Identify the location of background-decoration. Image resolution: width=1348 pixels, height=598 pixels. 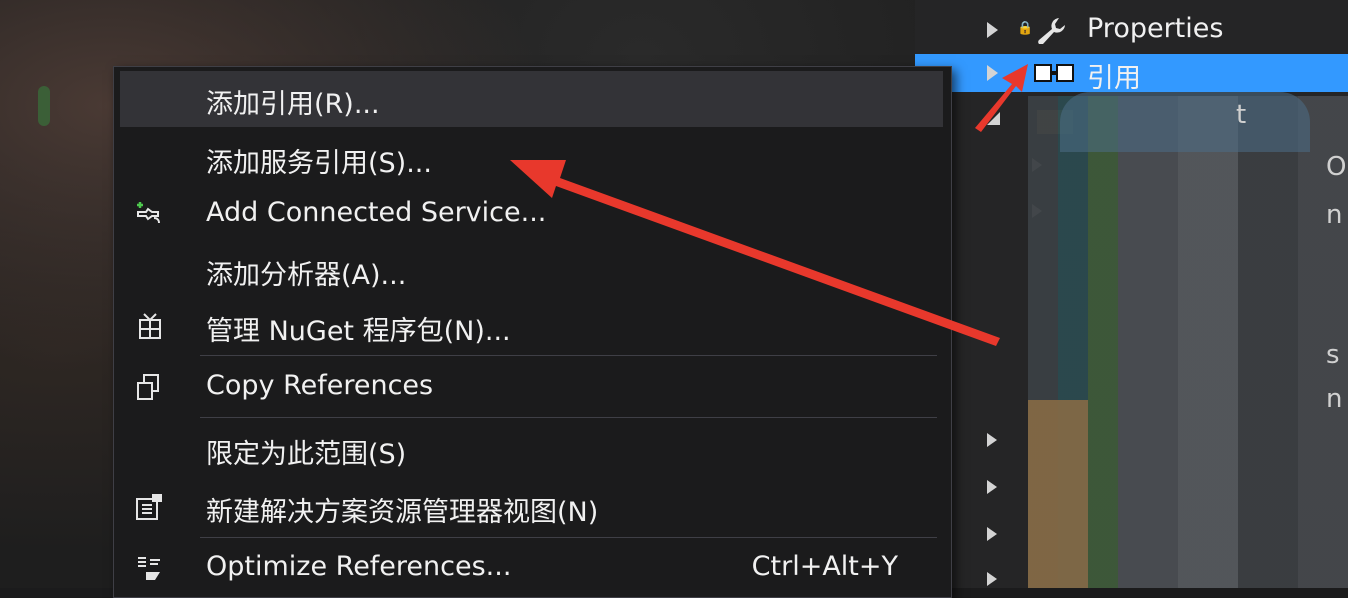
(44, 106).